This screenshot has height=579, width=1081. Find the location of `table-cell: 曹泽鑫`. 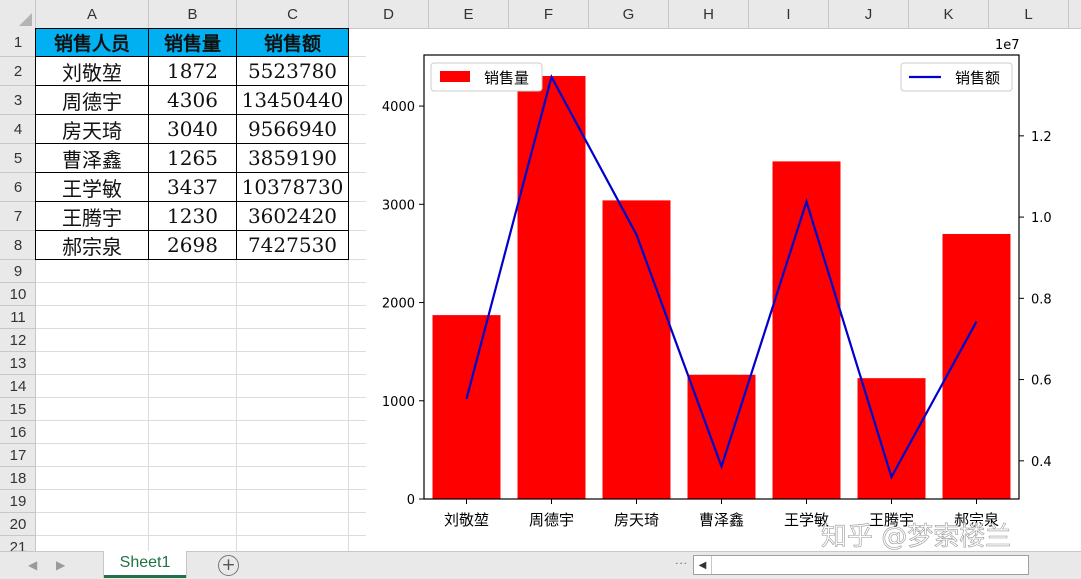

table-cell: 曹泽鑫 is located at coordinates (92, 158).